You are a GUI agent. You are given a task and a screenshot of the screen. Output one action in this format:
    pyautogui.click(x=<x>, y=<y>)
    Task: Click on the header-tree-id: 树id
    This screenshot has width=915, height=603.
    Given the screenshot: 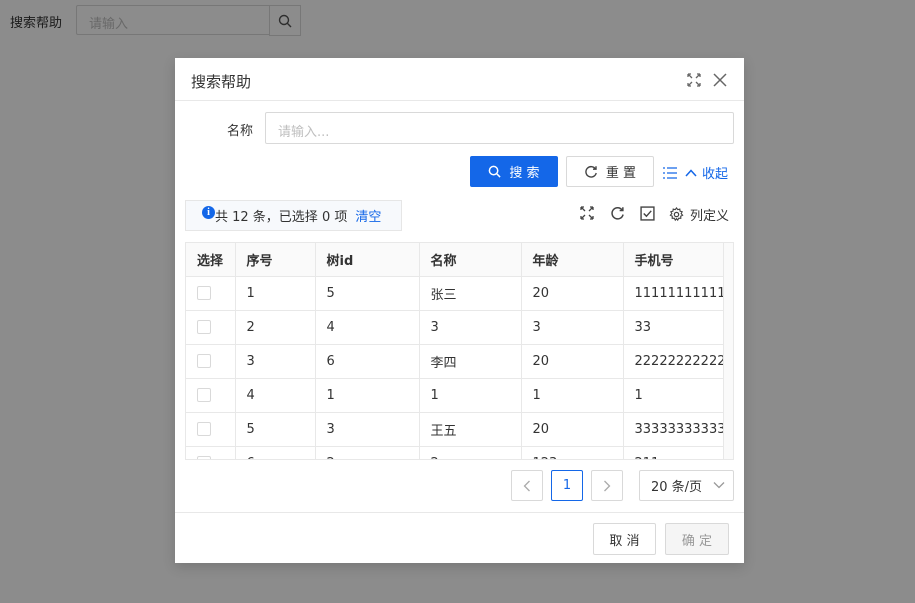 What is the action you would take?
    pyautogui.click(x=367, y=260)
    